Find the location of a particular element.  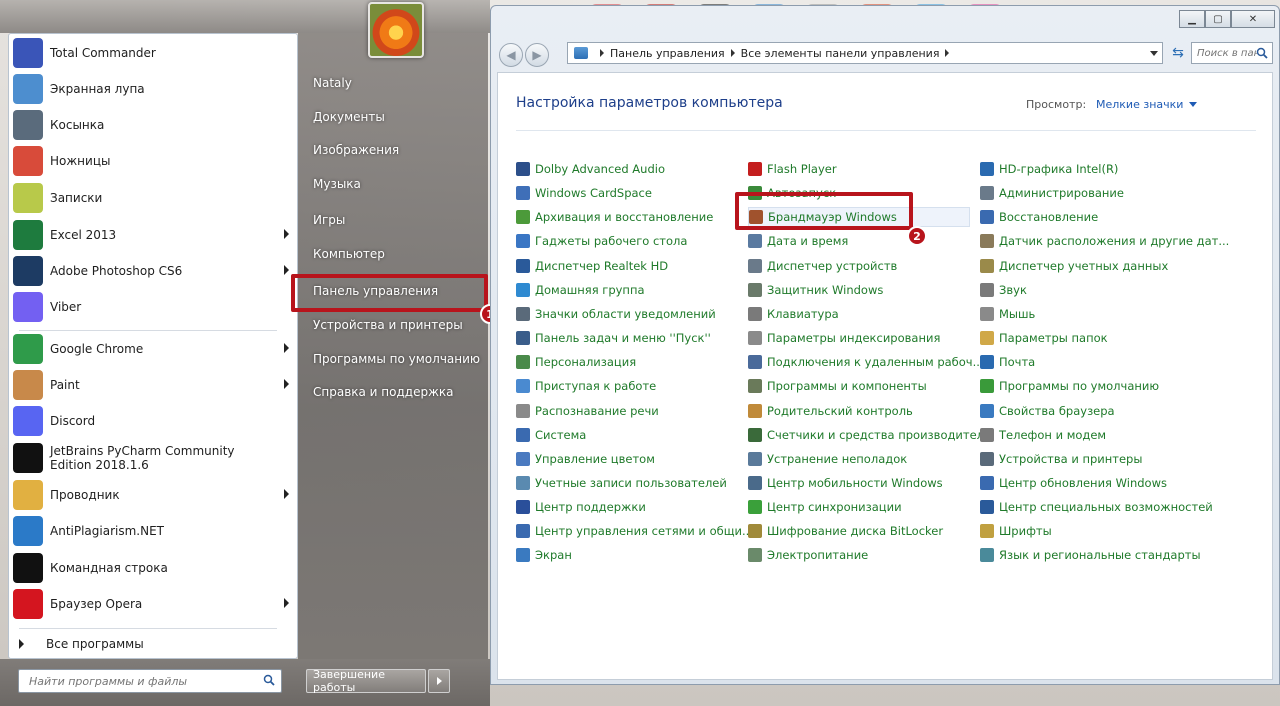

cp-item-fonts: Шрифты is located at coordinates (1016, 531).